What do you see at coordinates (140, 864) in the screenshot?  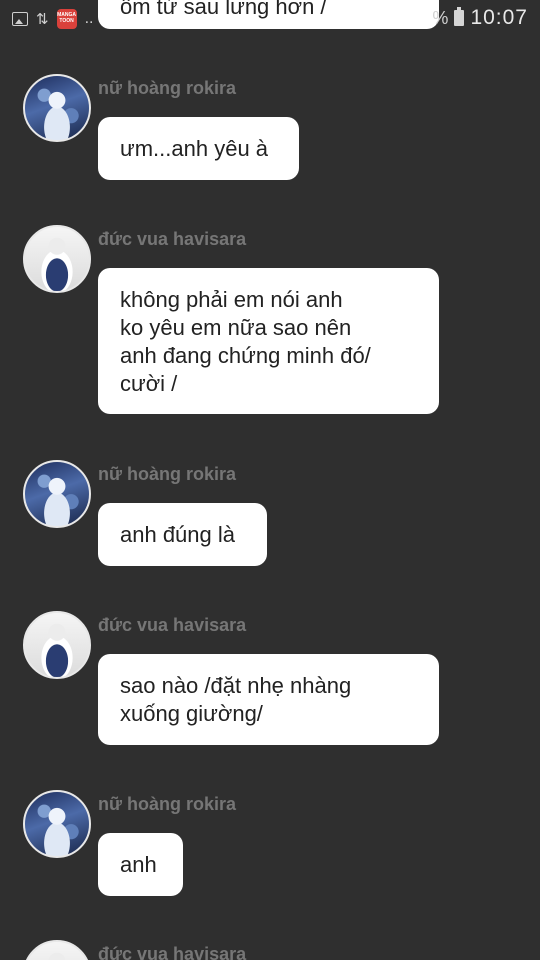 I see `message-bubble: anh` at bounding box center [140, 864].